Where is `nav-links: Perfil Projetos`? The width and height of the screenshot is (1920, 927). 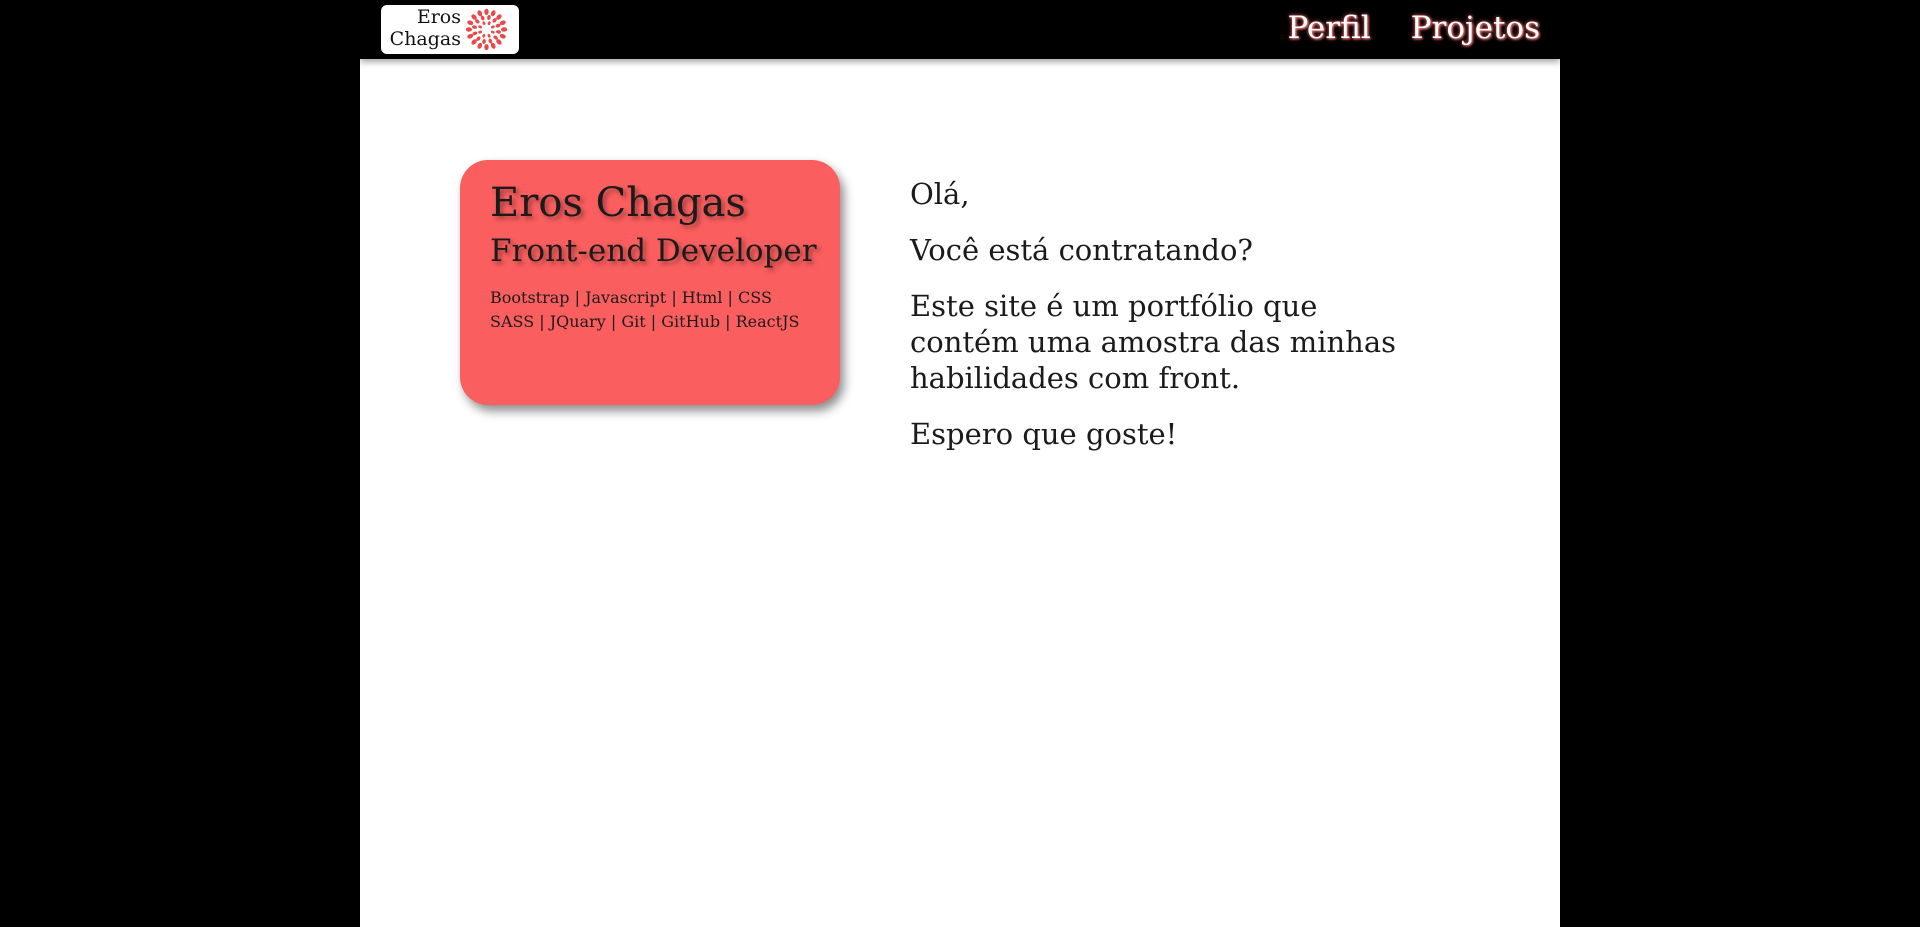
nav-links: Perfil Projetos is located at coordinates (1413, 28).